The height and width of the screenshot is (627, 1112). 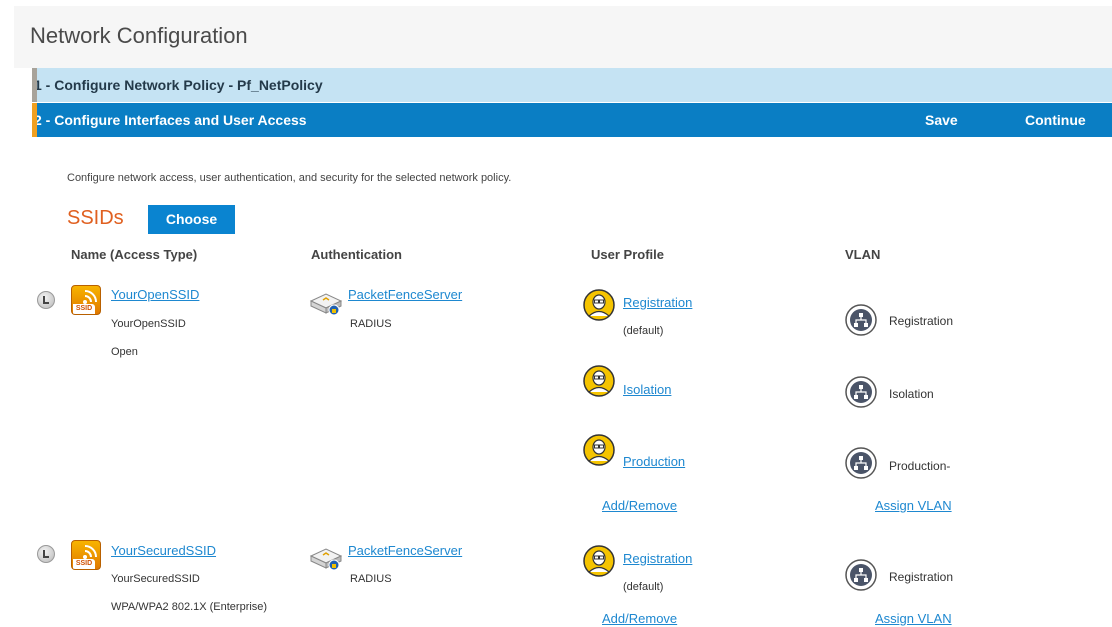 I want to click on ssid-name: YourSecuredSSID, so click(x=155, y=579).